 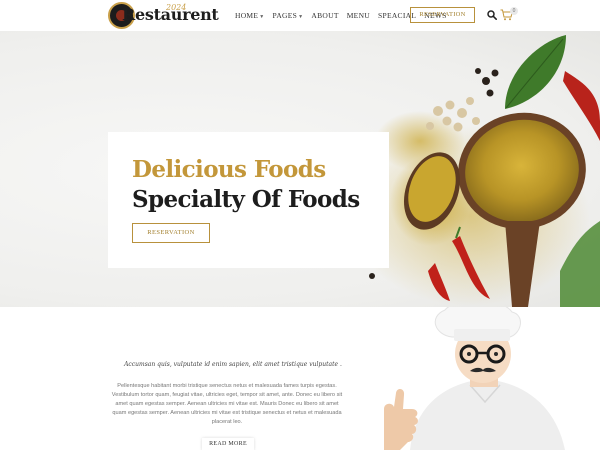 I want to click on search-icon, so click(x=492, y=15).